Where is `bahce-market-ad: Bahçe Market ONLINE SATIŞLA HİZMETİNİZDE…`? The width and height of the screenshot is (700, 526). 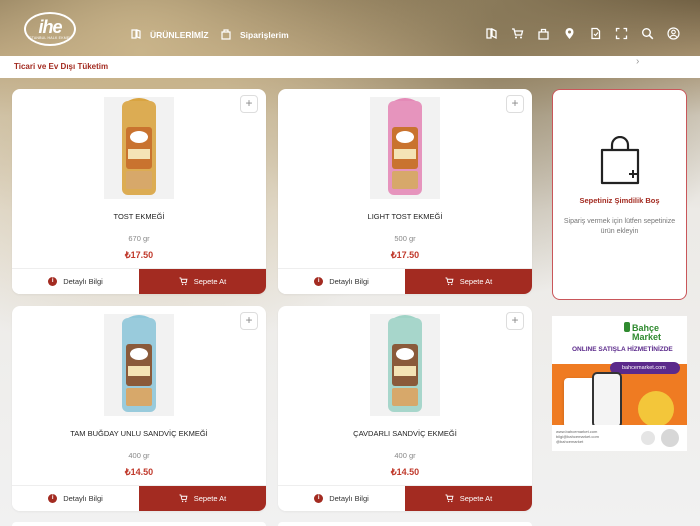 bahce-market-ad: Bahçe Market ONLINE SATIŞLA HİZMETİNİZDE… is located at coordinates (619, 383).